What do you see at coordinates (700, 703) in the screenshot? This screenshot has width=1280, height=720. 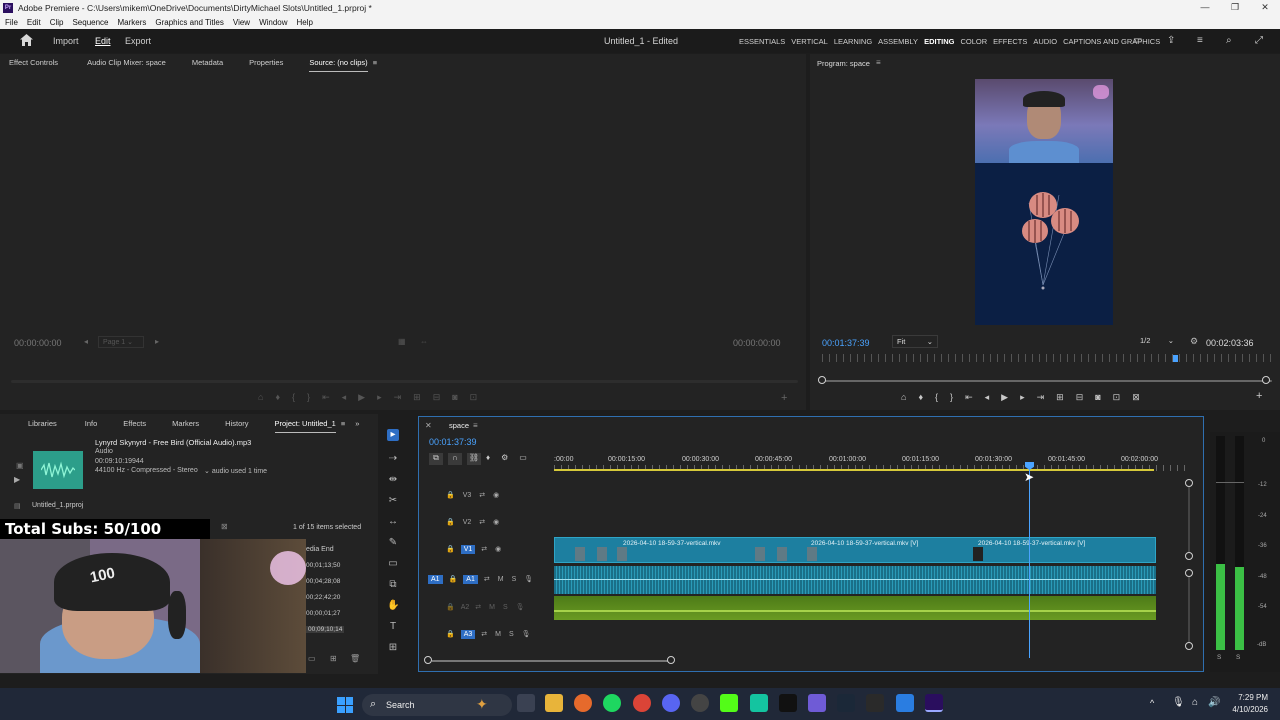 I see `obs-icon` at bounding box center [700, 703].